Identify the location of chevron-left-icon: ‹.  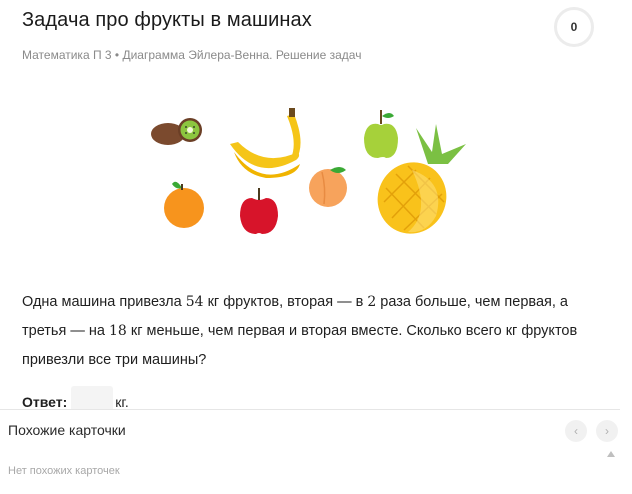
(576, 431).